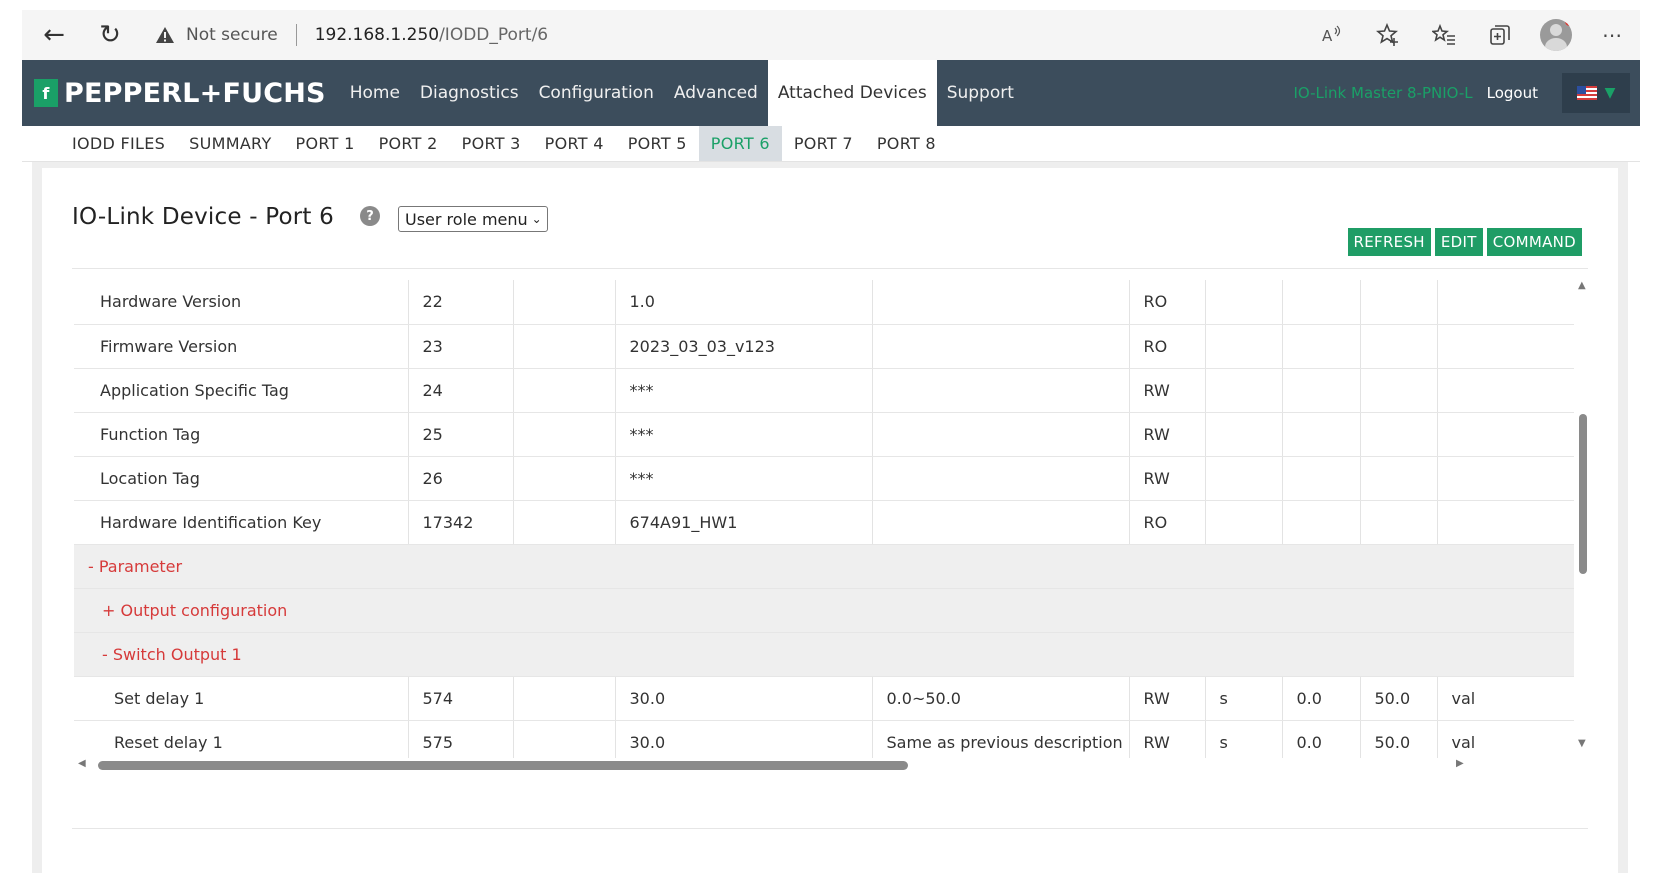  Describe the element at coordinates (1383, 93) in the screenshot. I see `device-name: IO-Link Master 8-PNIO-L` at that location.